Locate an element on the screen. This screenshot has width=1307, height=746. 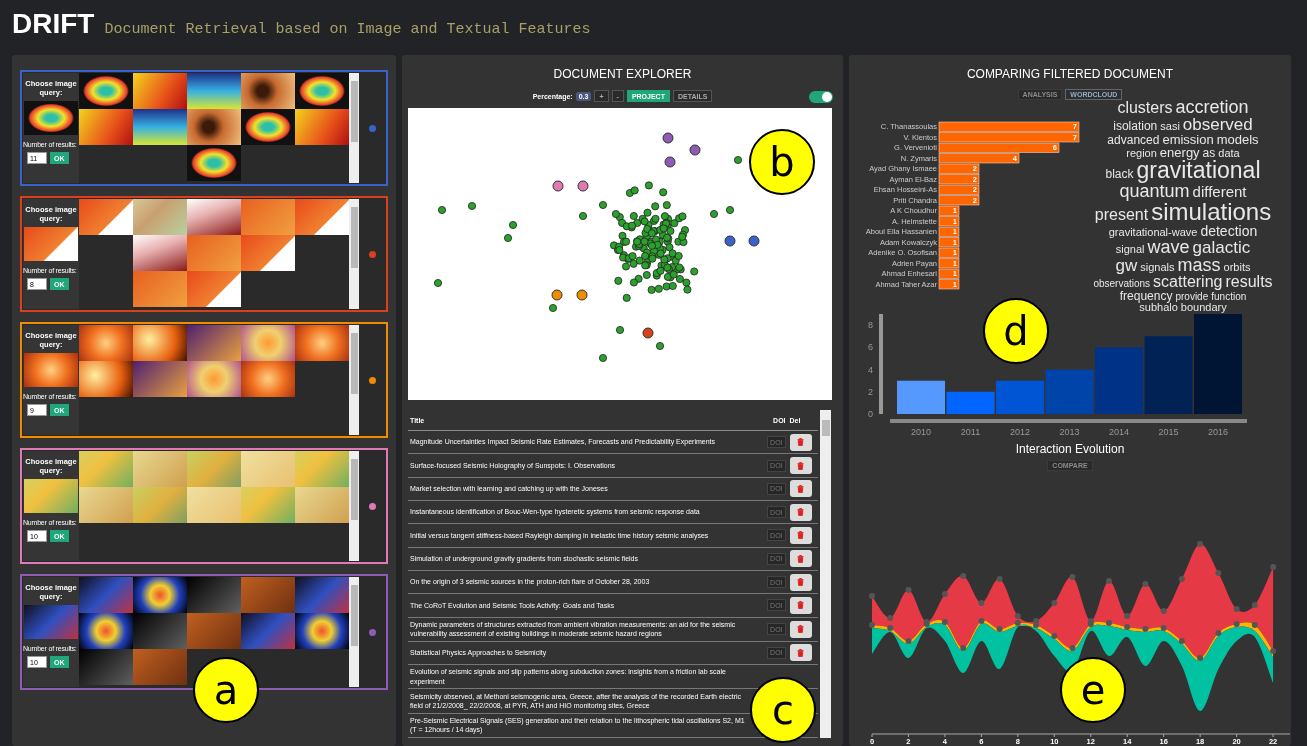
cloud-word: region is located at coordinates (1141, 153).